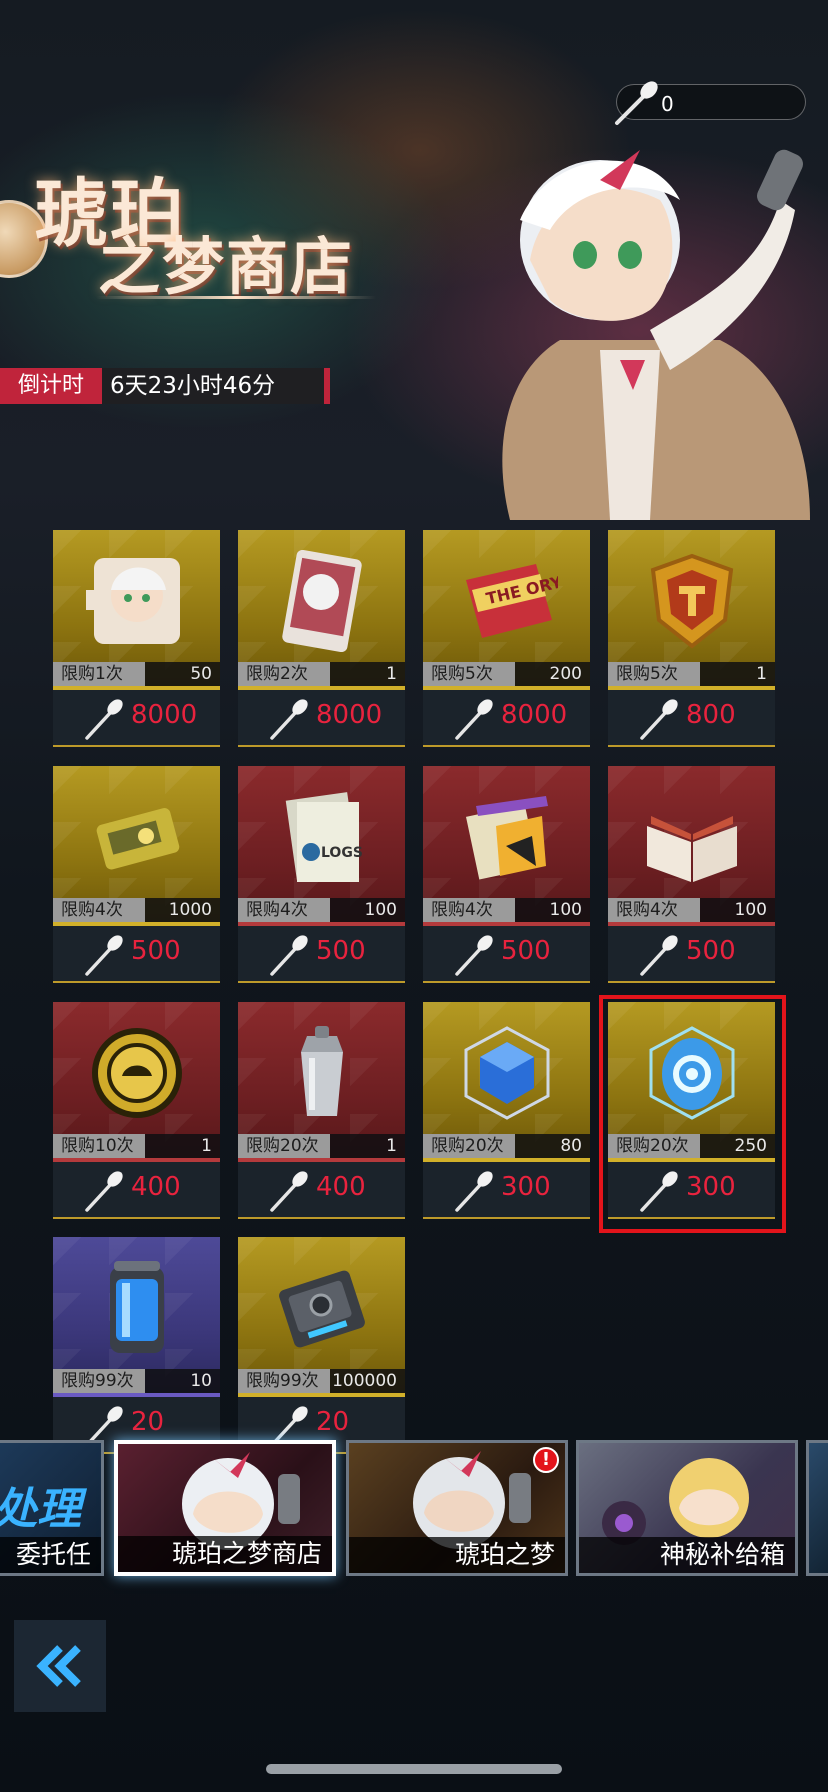 The width and height of the screenshot is (828, 1792). Describe the element at coordinates (507, 1073) in the screenshot. I see `blue-cube-icon` at that location.